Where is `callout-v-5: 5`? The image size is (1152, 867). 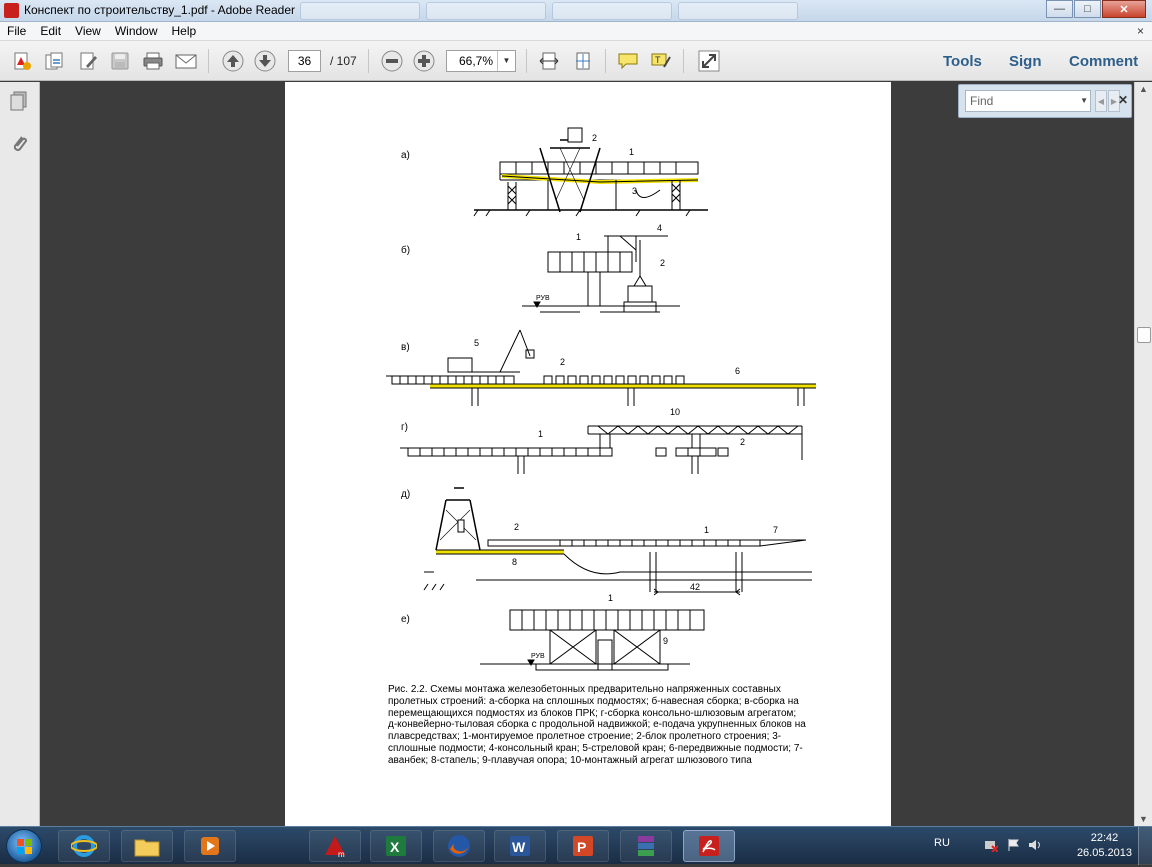 callout-v-5: 5 is located at coordinates (476, 343).